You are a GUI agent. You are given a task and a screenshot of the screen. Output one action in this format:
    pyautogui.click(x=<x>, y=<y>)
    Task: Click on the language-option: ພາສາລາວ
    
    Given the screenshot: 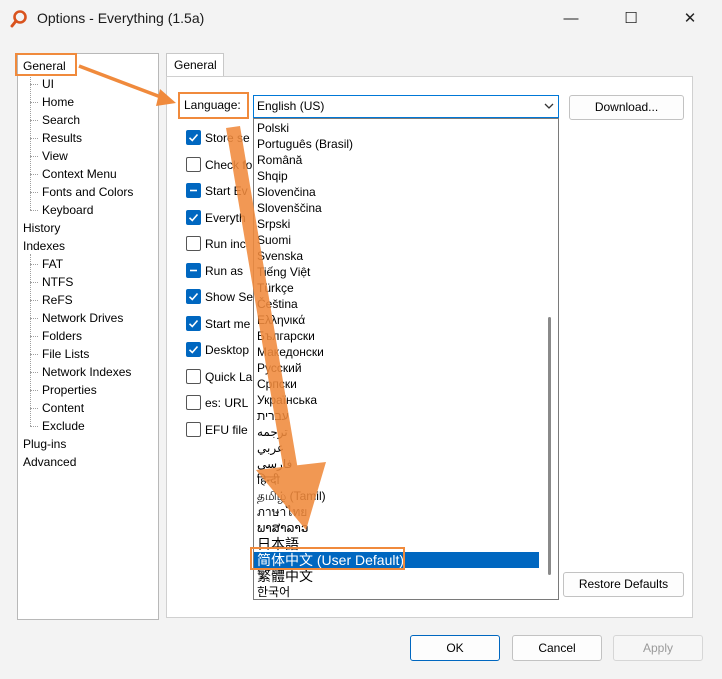 What is the action you would take?
    pyautogui.click(x=282, y=528)
    